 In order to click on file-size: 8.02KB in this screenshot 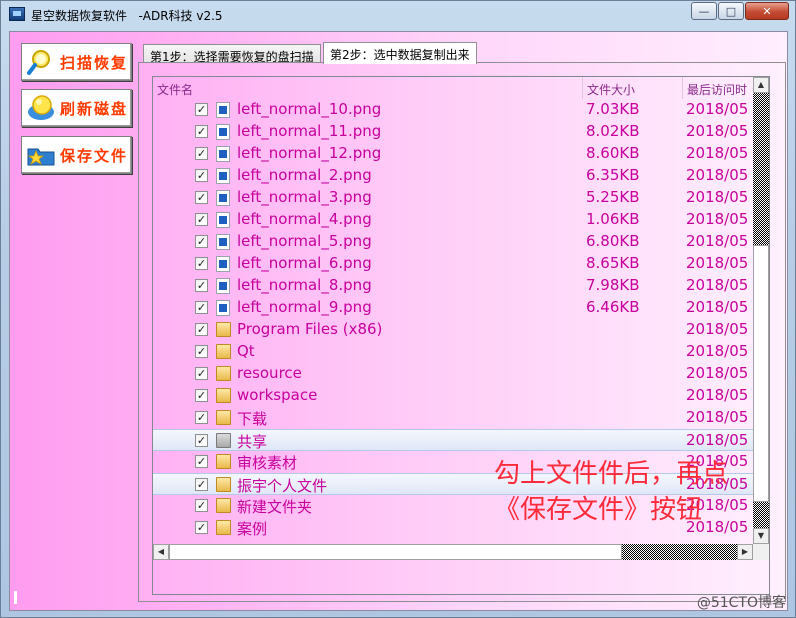, I will do `click(613, 131)`.